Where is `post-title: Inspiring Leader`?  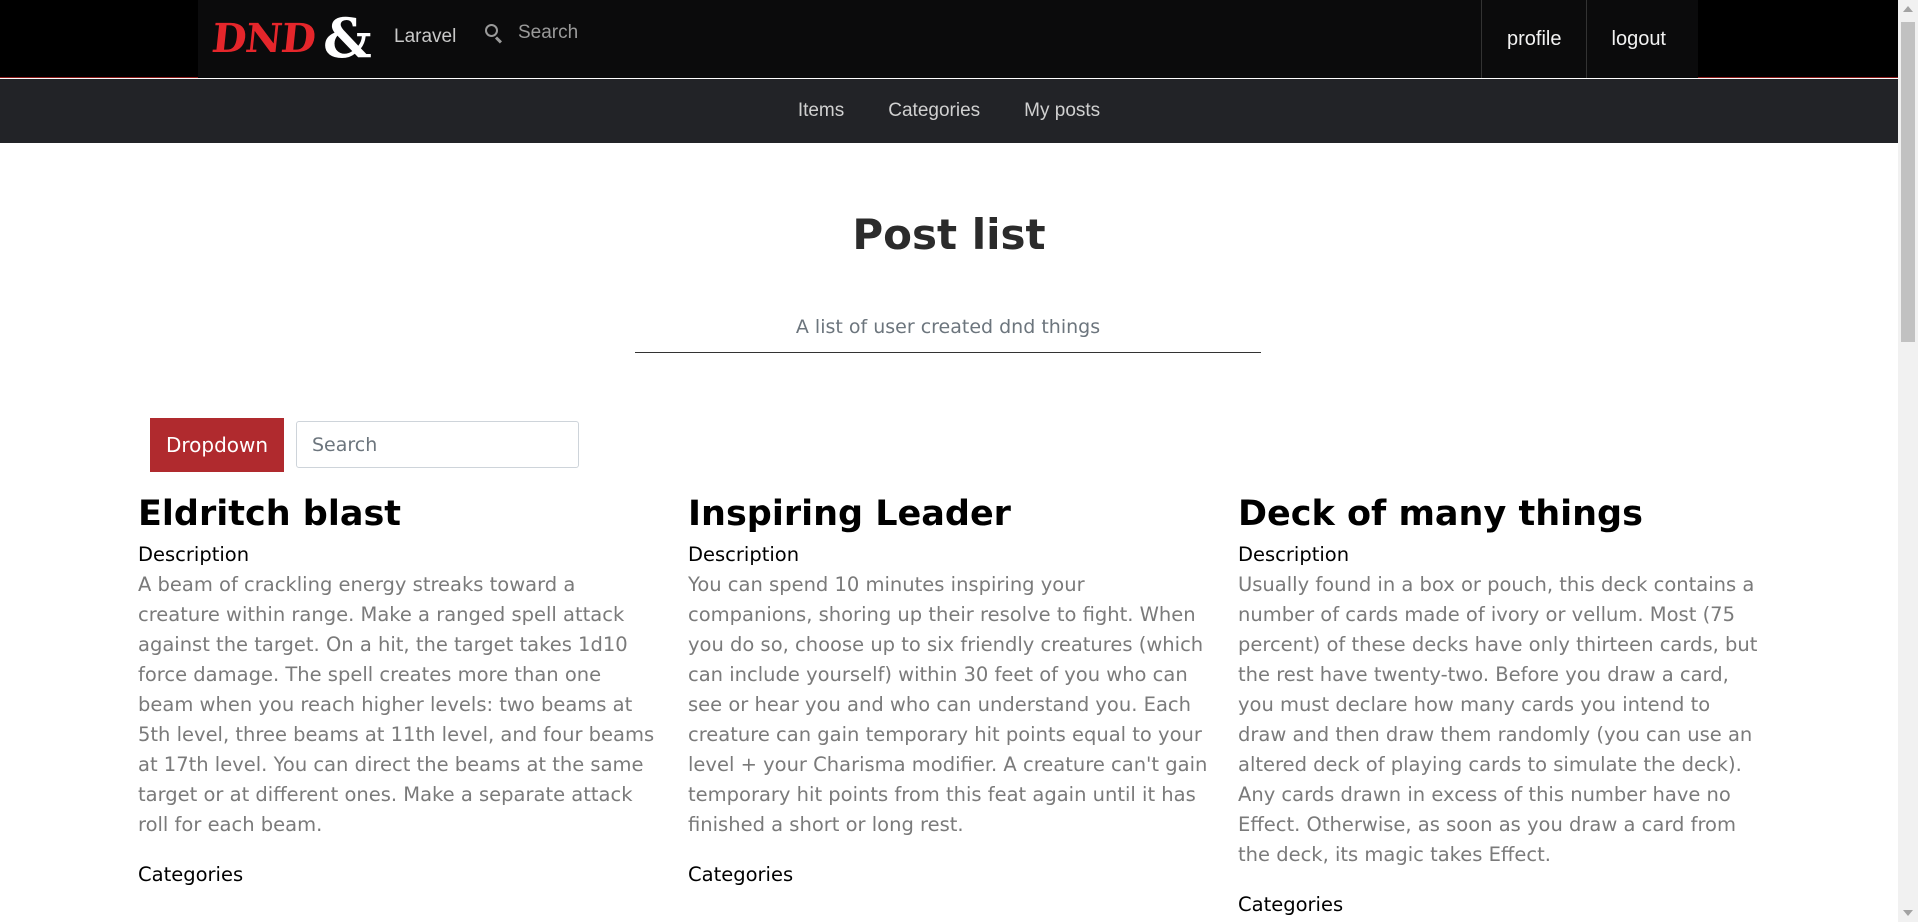
post-title: Inspiring Leader is located at coordinates (948, 514).